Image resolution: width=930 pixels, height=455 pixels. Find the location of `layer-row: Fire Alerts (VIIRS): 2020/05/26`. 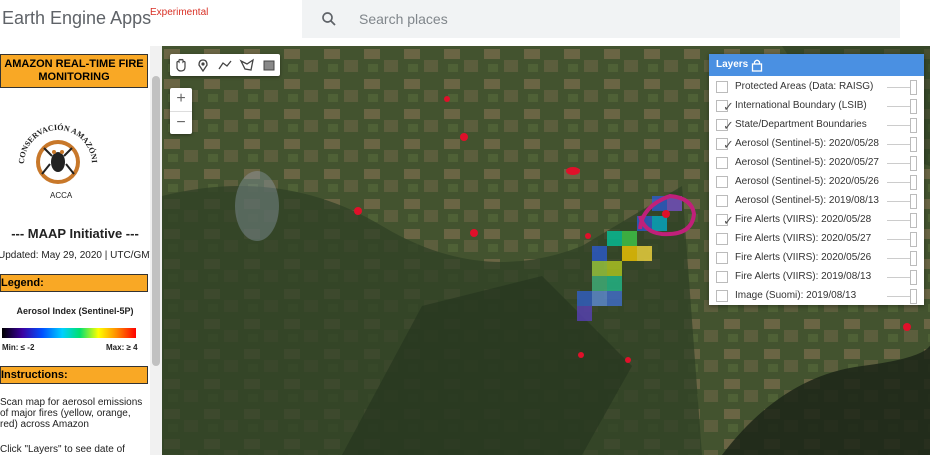

layer-row: Fire Alerts (VIIRS): 2020/05/26 is located at coordinates (816, 258).